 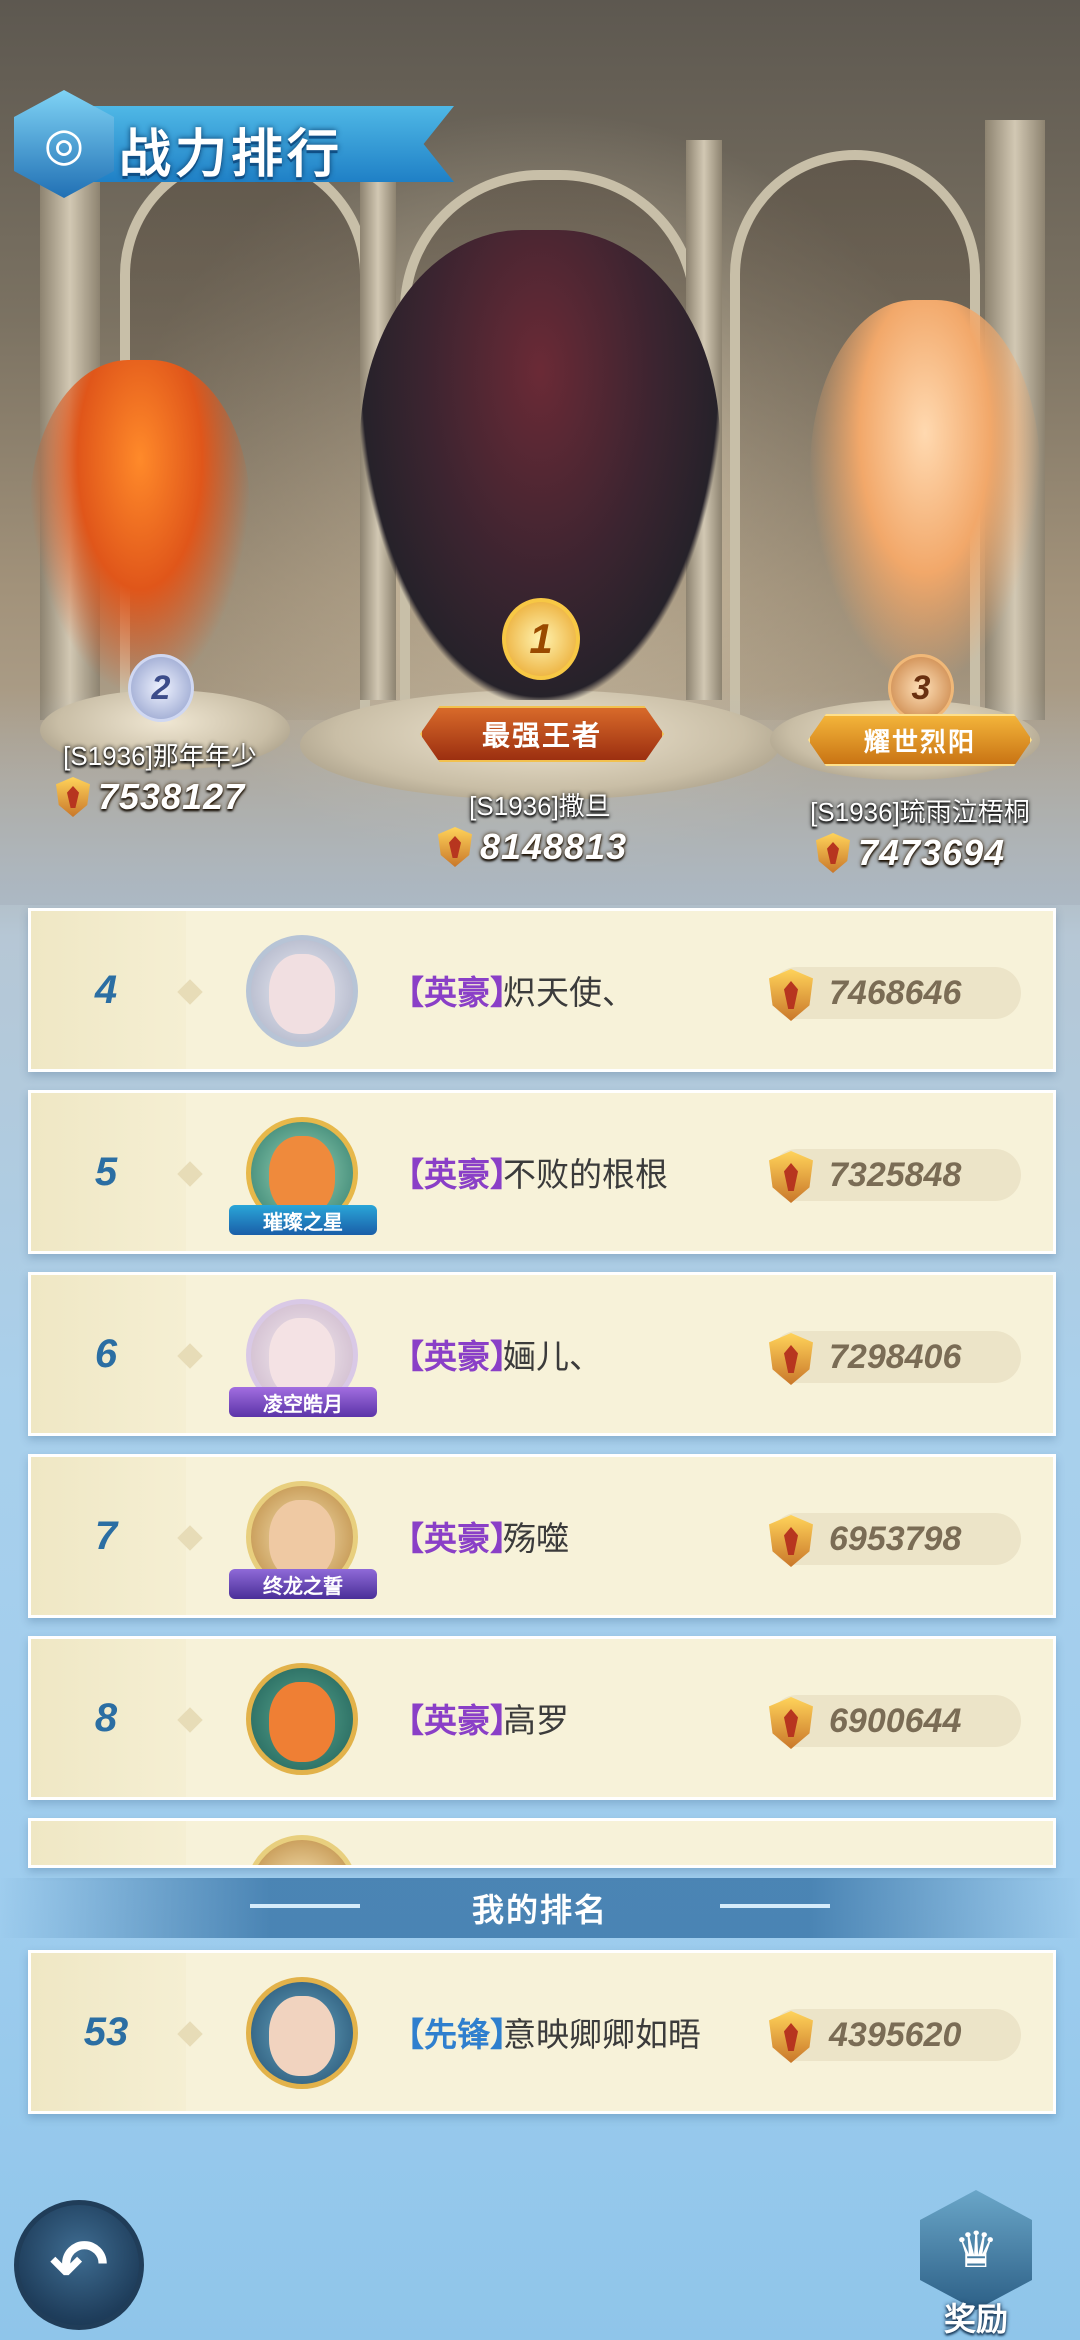 What do you see at coordinates (602, 2034) in the screenshot?
I see `player-name: 意映卿卿如晤` at bounding box center [602, 2034].